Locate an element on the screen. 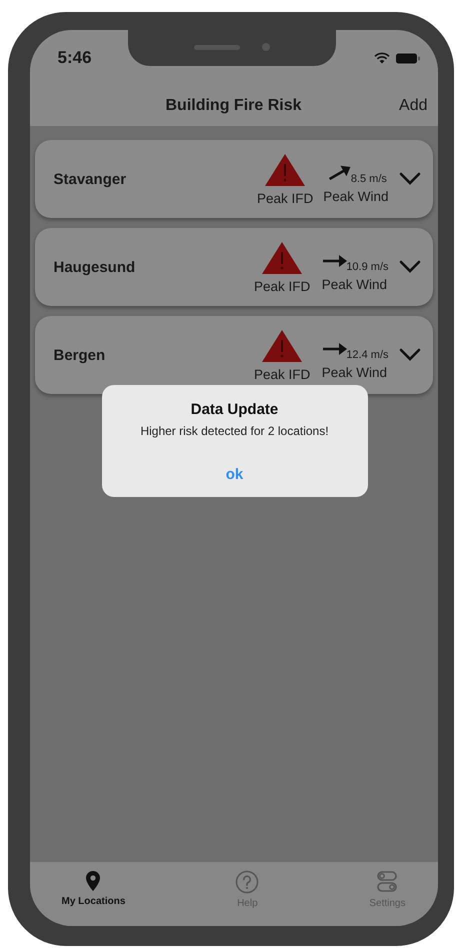  location-card: Bergen Peak IFD 12.4 m/s Peak Wind is located at coordinates (233, 355).